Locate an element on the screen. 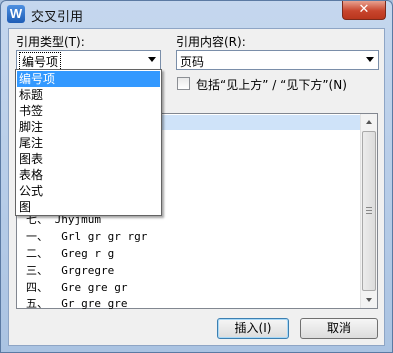 The image size is (393, 353). list-item: 一、 Grl gr gr rgr is located at coordinates (86, 236).